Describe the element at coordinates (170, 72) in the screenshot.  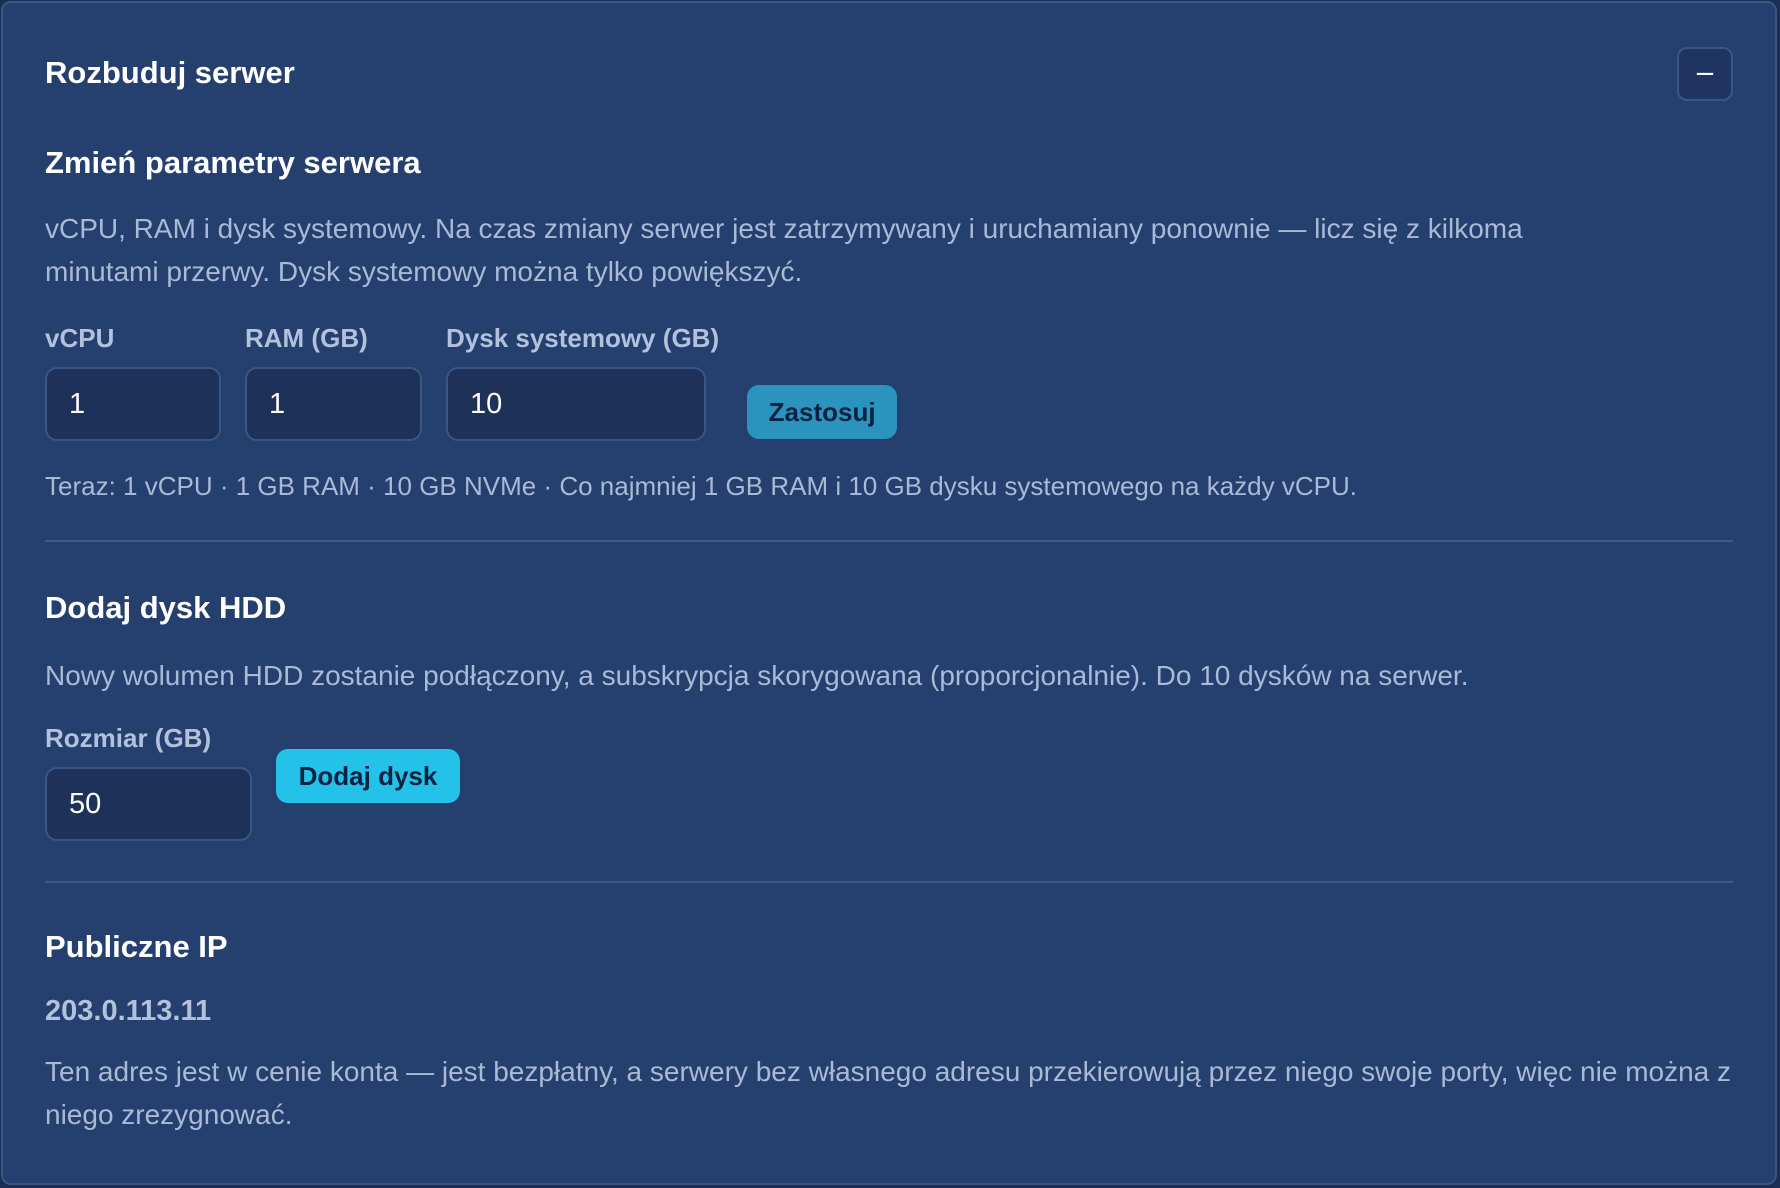
I see `panel-title: Rozbuduj serwer` at that location.